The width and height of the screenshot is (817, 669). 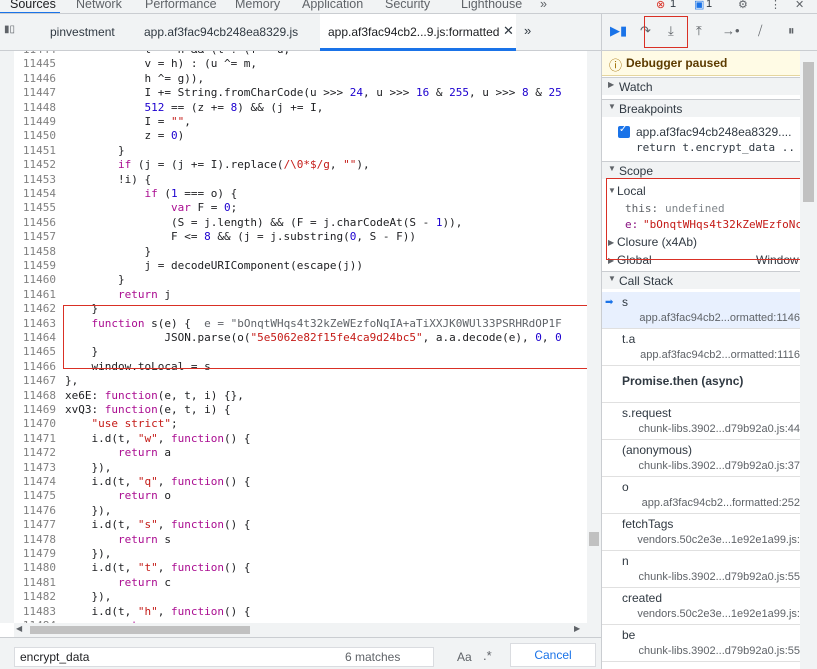 I want to click on tab-lighthouse: Lighthouse, so click(x=491, y=5).